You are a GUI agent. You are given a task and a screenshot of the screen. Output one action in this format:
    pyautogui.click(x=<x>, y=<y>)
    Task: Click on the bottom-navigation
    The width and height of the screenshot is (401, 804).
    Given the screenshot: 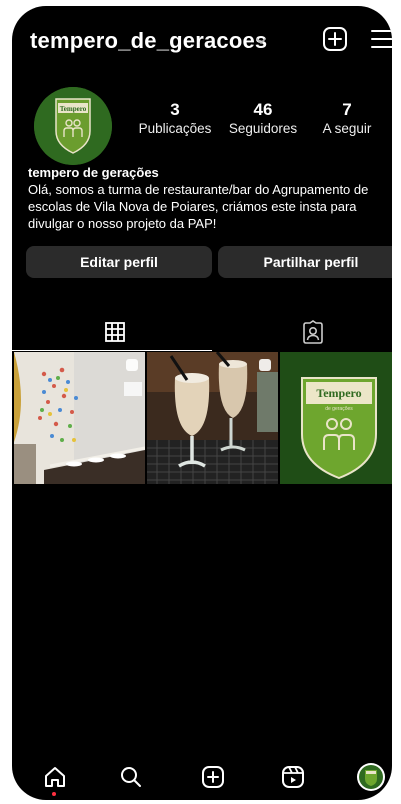 What is the action you would take?
    pyautogui.click(x=202, y=777)
    